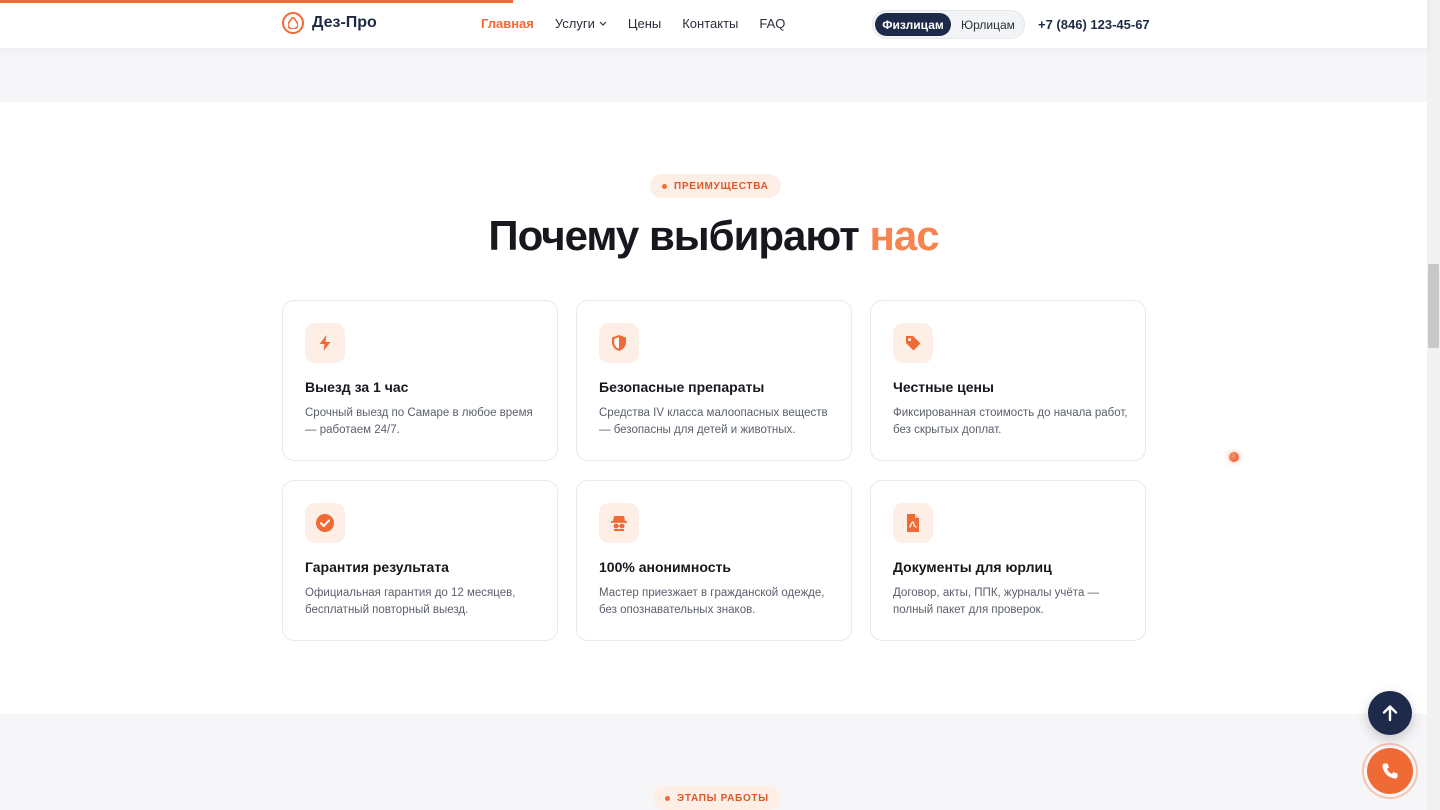 The height and width of the screenshot is (810, 1440). What do you see at coordinates (710, 23) in the screenshot?
I see `nav-contacts: Контакты` at bounding box center [710, 23].